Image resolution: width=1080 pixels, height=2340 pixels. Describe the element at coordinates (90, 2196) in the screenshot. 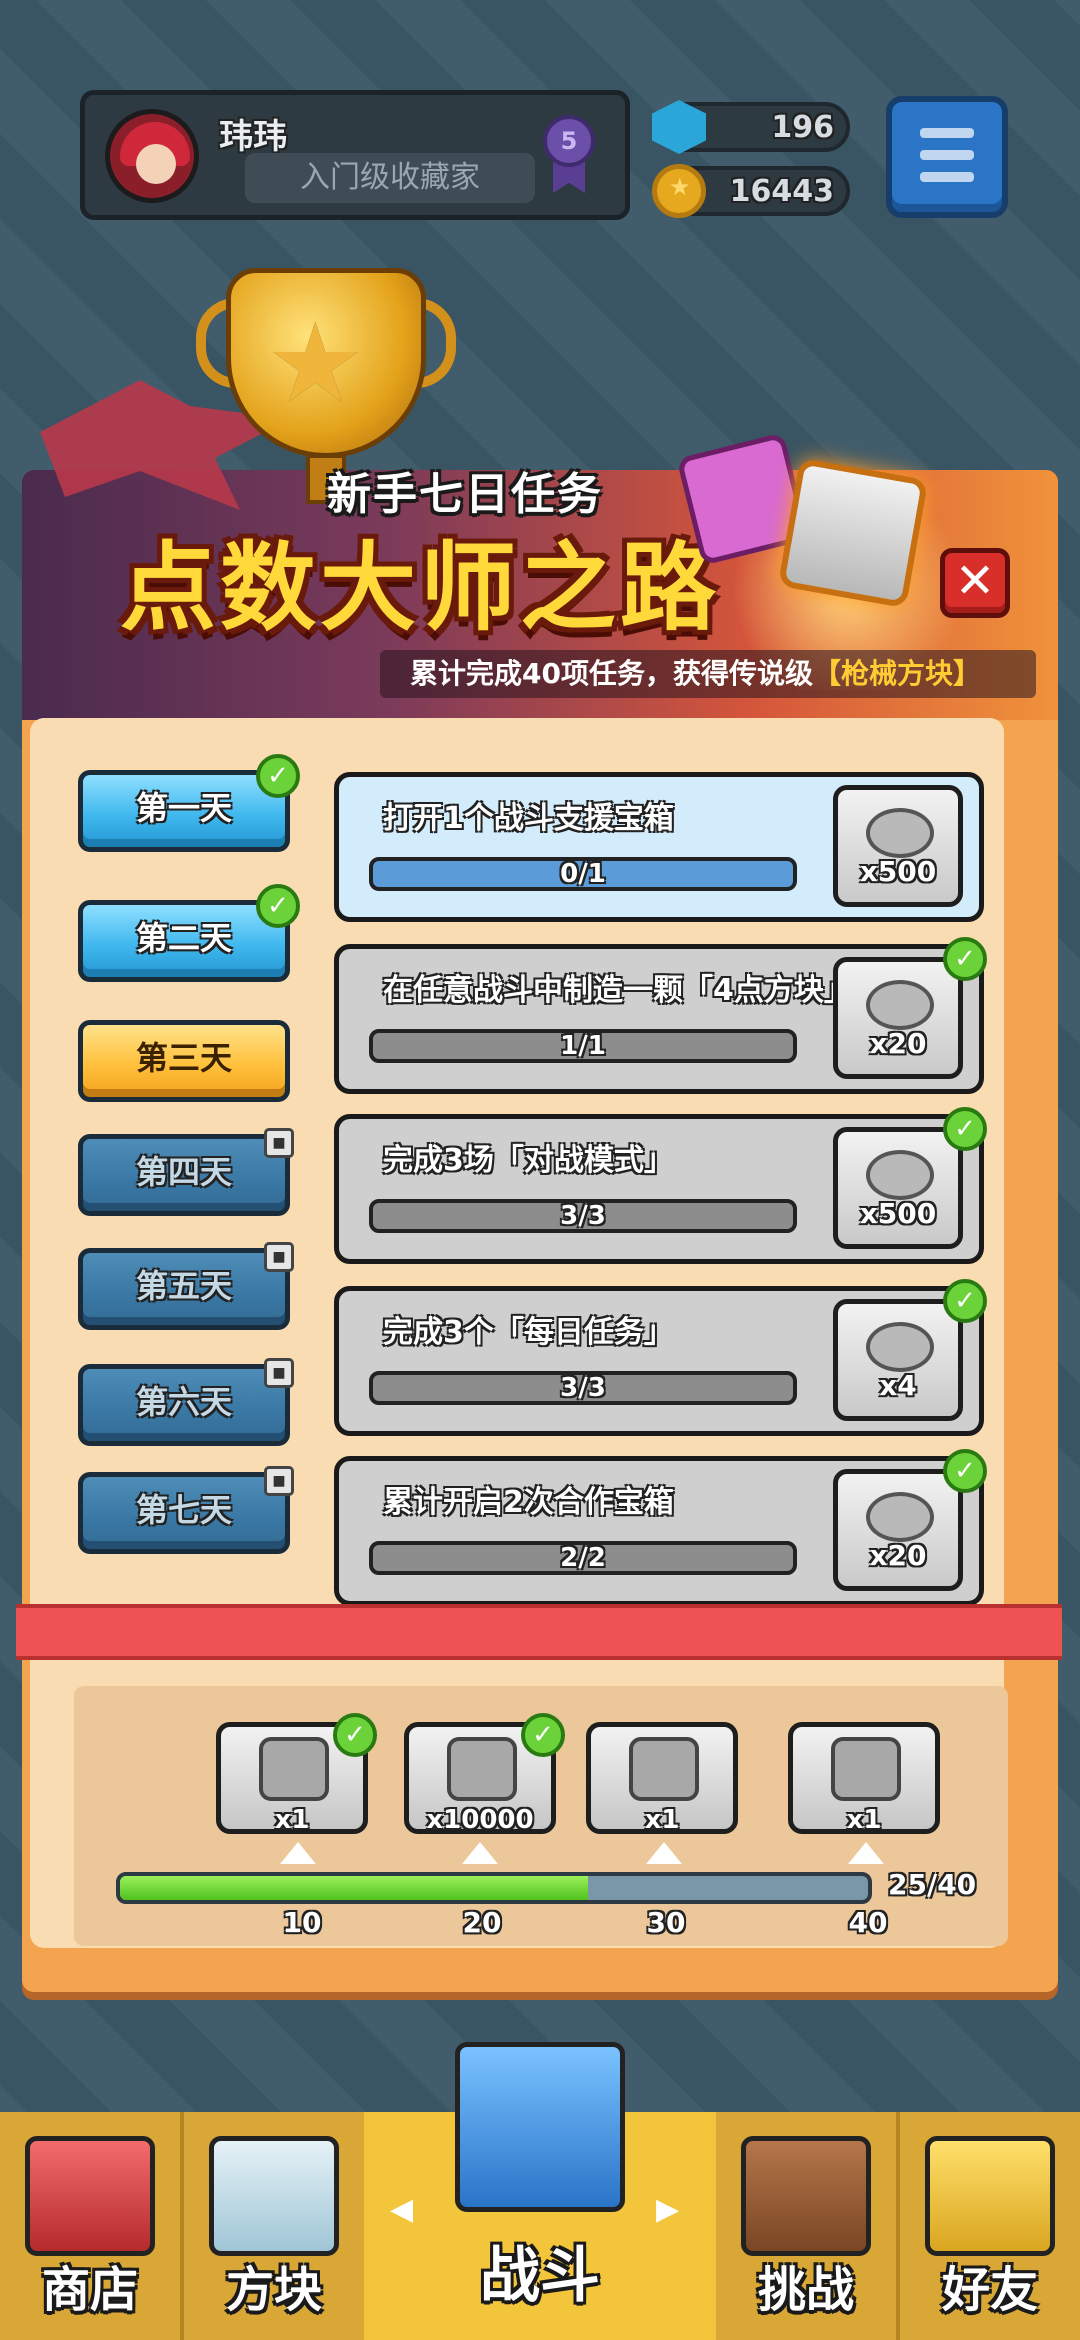

I see `shop-icon` at that location.